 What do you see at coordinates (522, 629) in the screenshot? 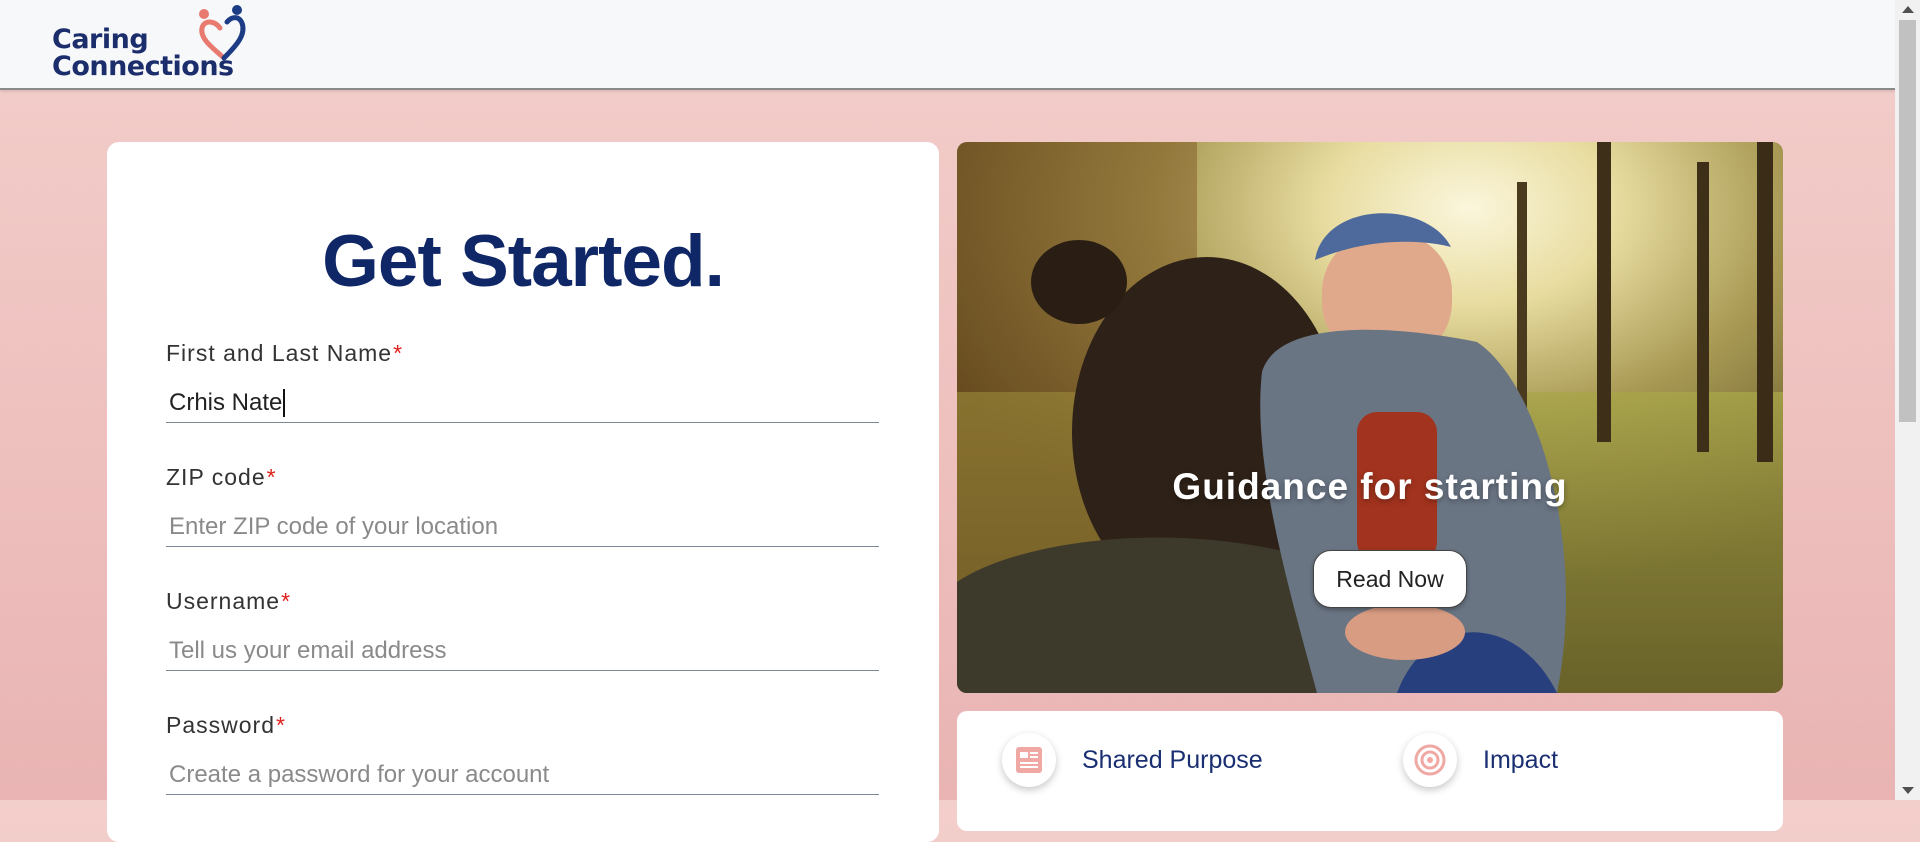
I see `username-field: Username*` at bounding box center [522, 629].